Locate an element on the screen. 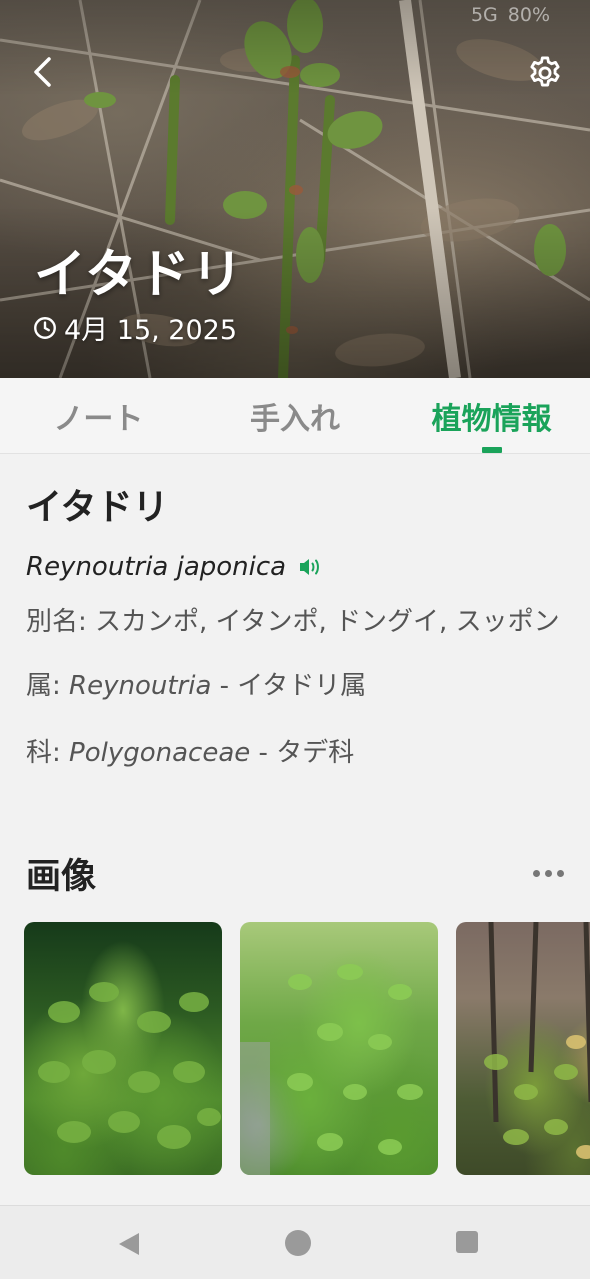 This screenshot has width=590, height=1279. genus-label: 属: is located at coordinates (43, 686).